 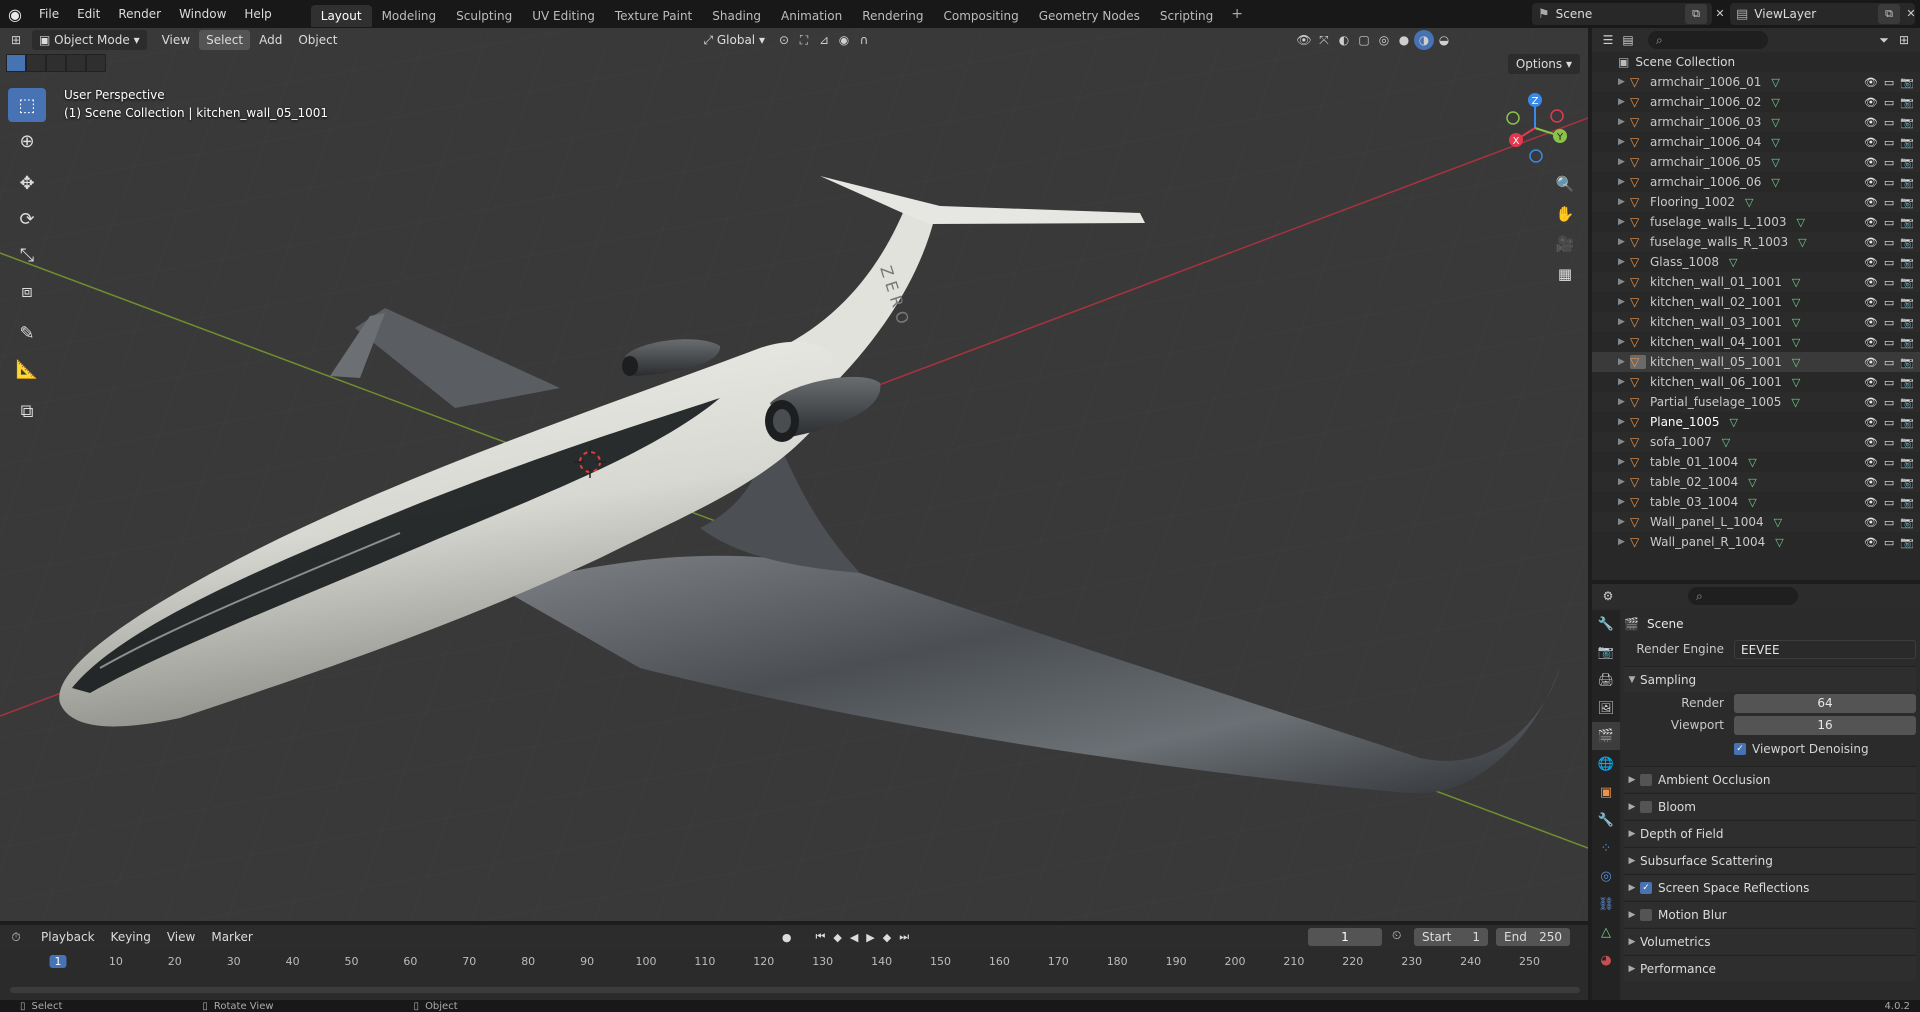 What do you see at coordinates (1606, 904) in the screenshot?
I see `constraints-tab-icon: ⛓` at bounding box center [1606, 904].